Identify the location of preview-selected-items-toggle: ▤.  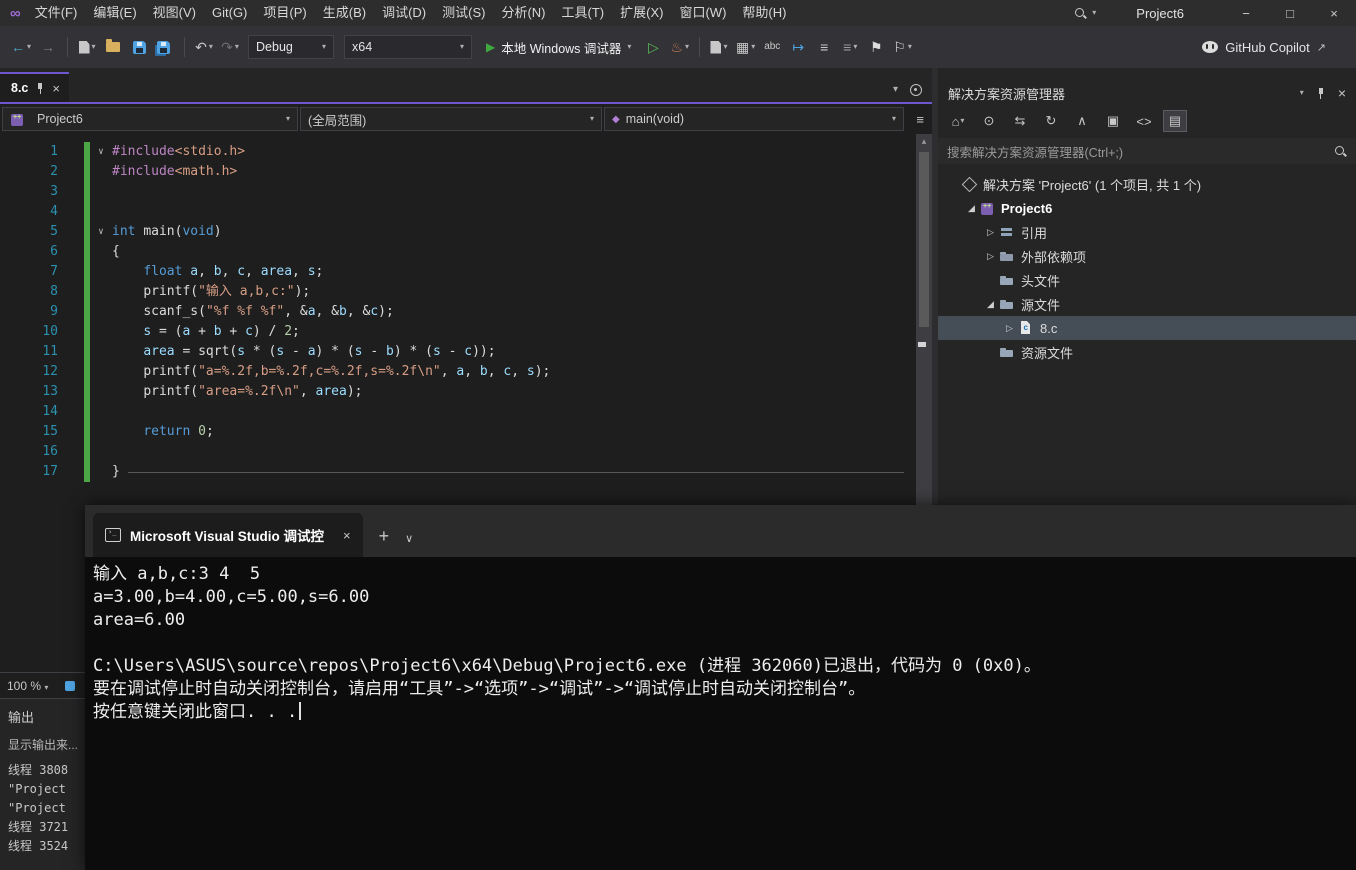
(1175, 121).